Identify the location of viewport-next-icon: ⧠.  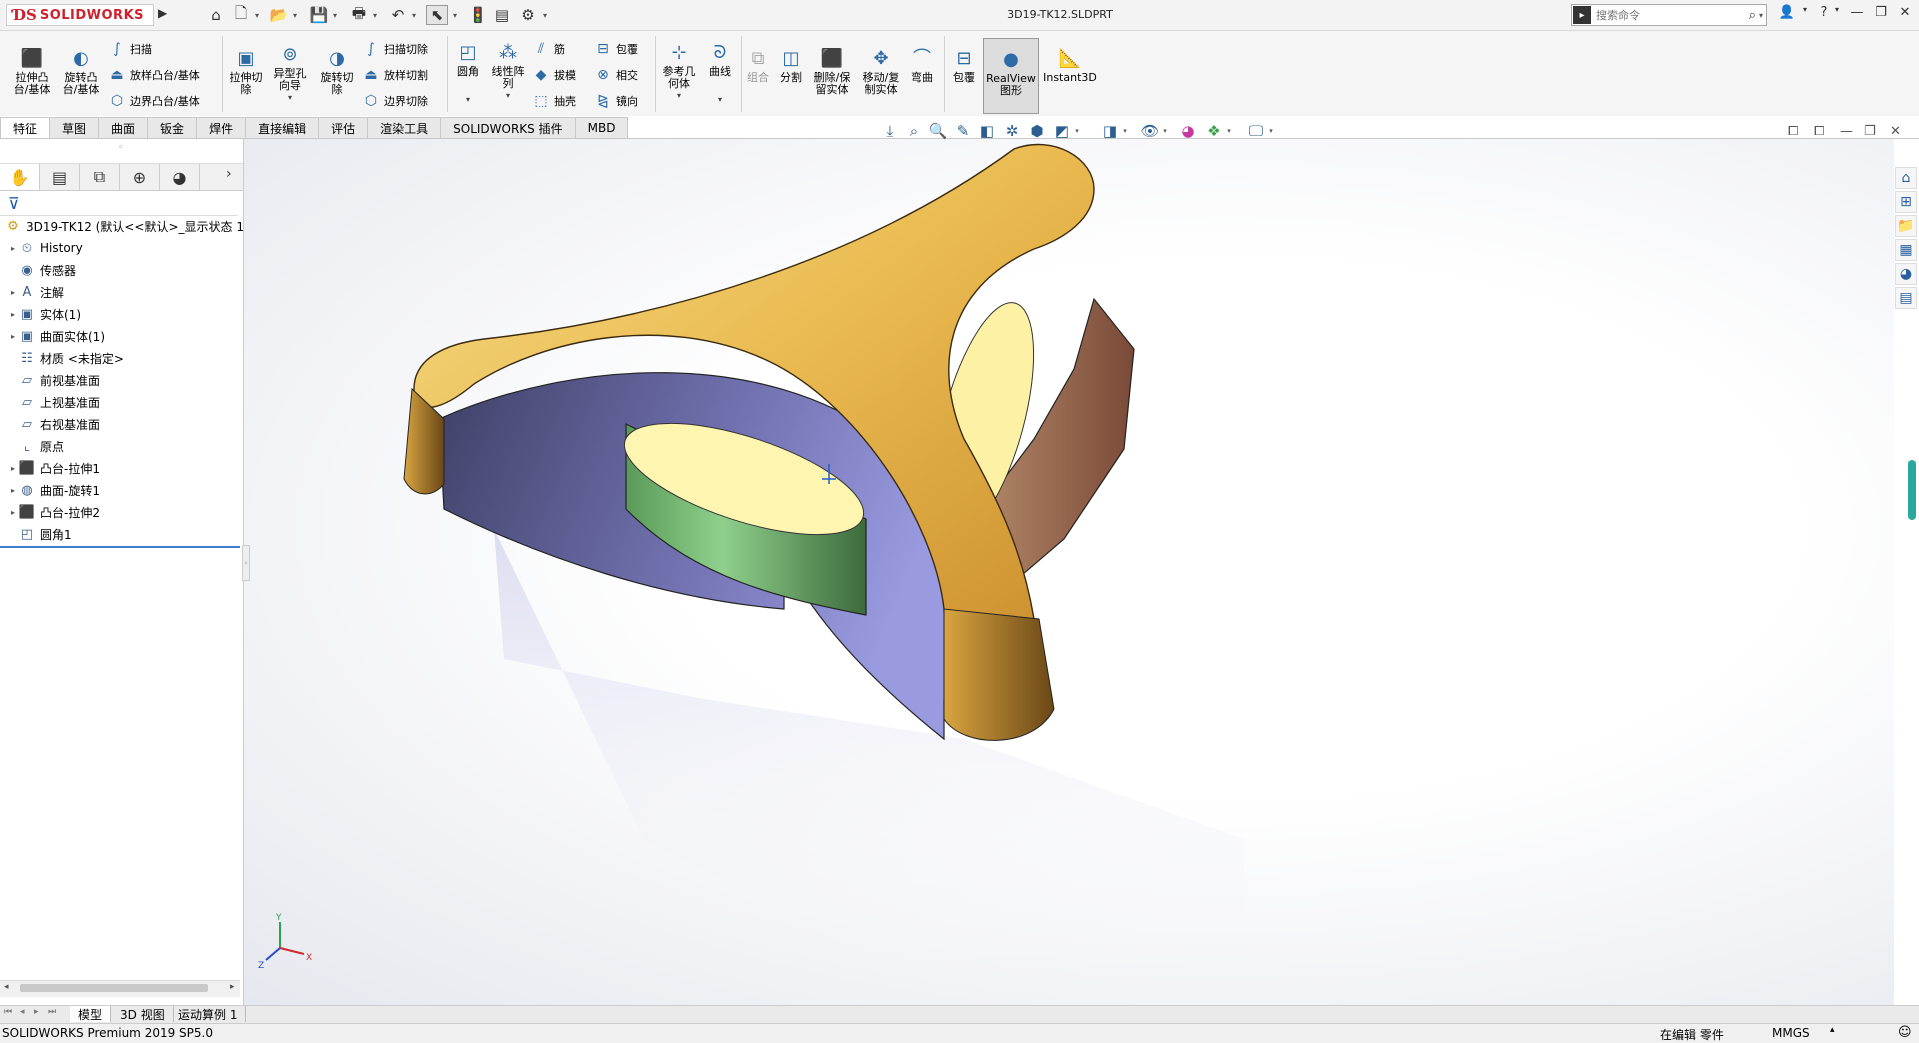
(1819, 131).